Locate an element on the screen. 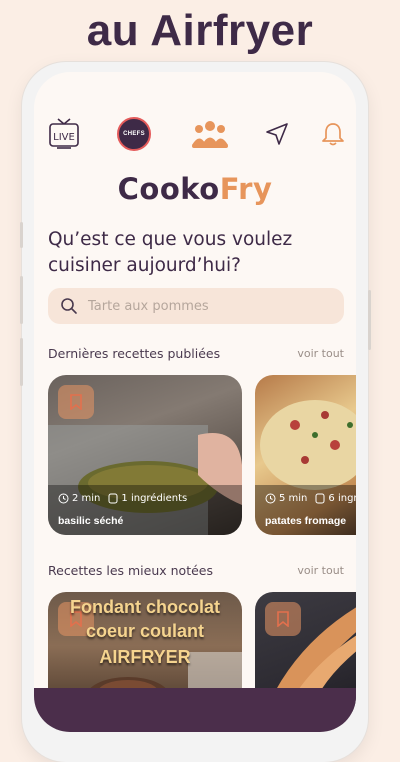 The image size is (400, 762). latest-see-all-link: voir tout is located at coordinates (320, 353).